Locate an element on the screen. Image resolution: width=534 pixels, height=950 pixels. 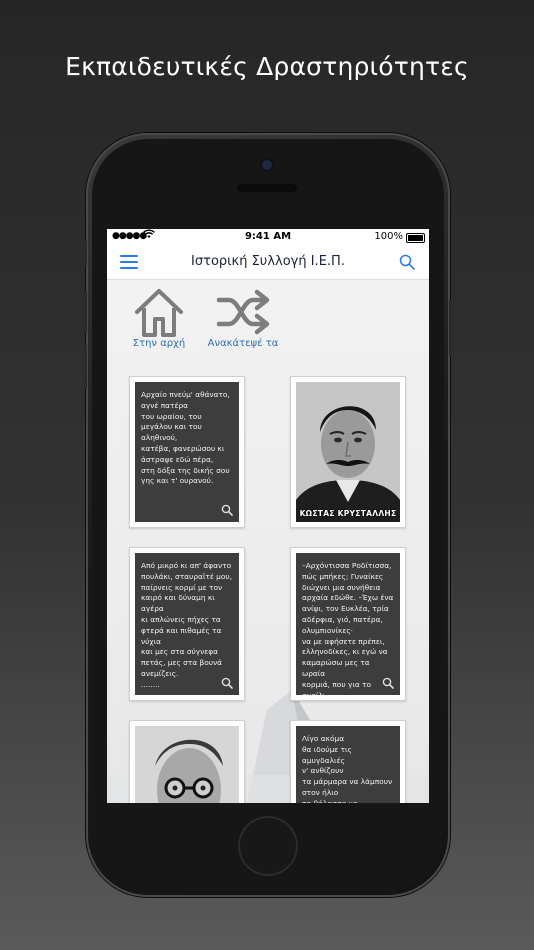
portrait-card: ΚΩΣΤΑΣ ΚΡΥΣΤΑΛΛΗΣ is located at coordinates (348, 452).